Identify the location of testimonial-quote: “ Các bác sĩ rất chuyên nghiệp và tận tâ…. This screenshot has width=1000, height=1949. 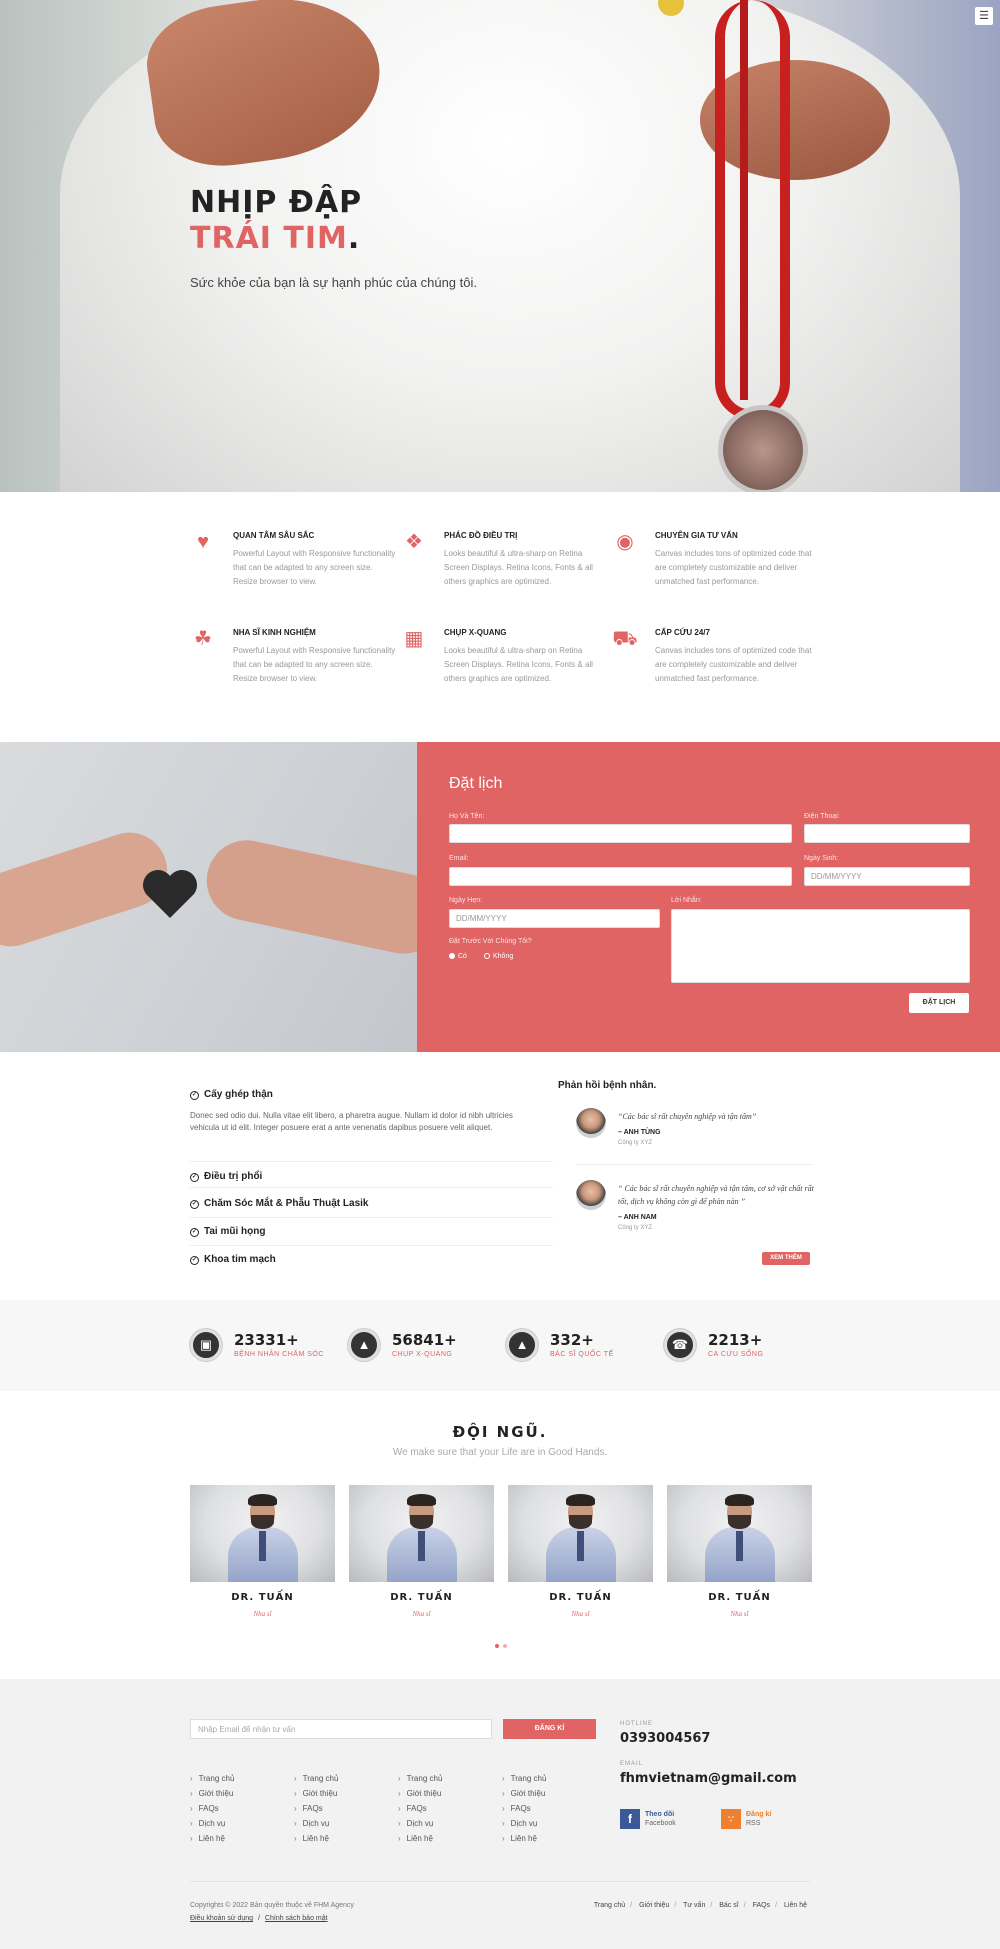
(716, 1195).